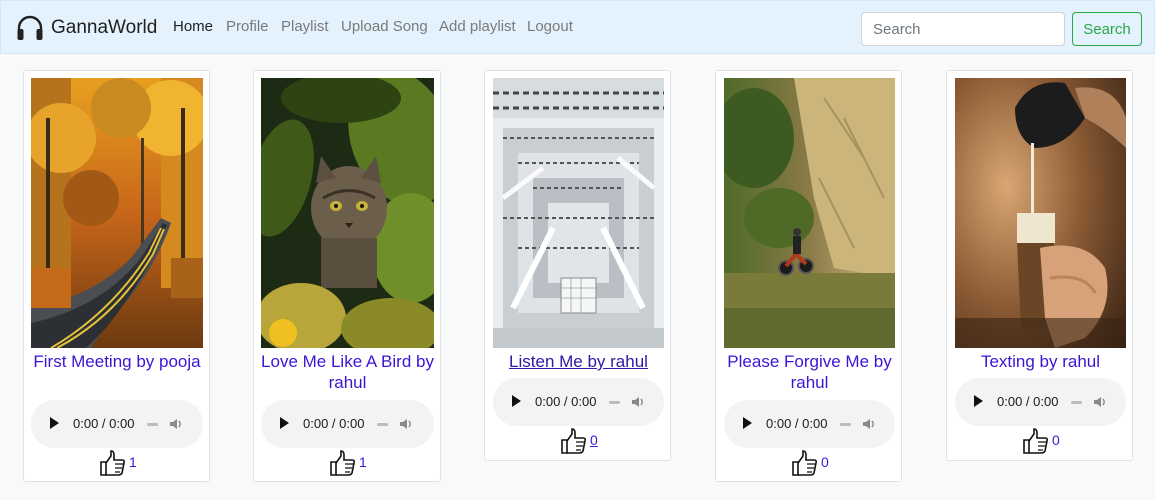 The height and width of the screenshot is (500, 1155). I want to click on brand: GannaWorld, so click(86, 28).